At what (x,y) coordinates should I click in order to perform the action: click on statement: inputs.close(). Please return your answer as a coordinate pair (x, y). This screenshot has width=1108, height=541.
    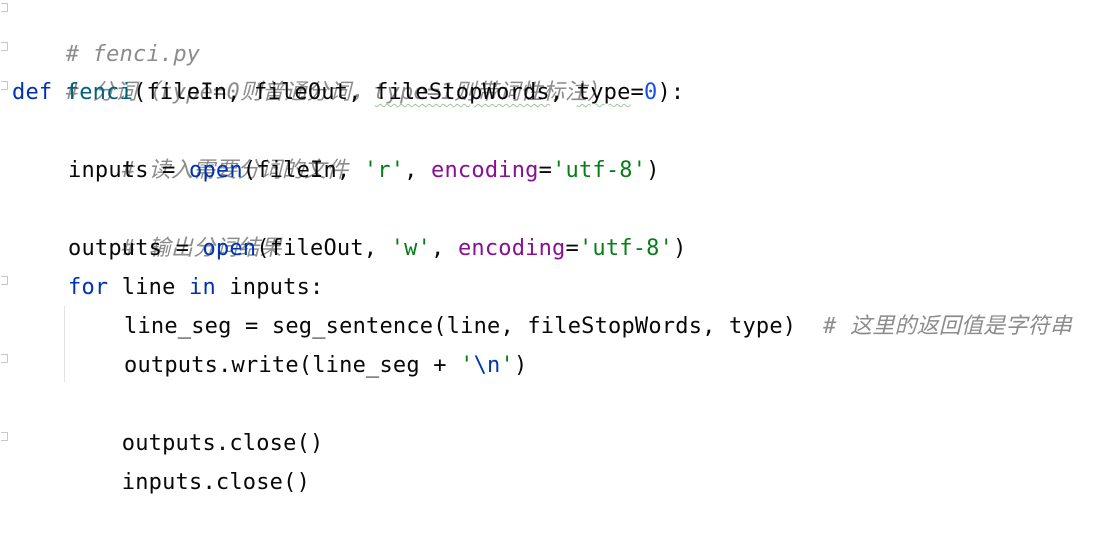
    Looking at the image, I should click on (216, 482).